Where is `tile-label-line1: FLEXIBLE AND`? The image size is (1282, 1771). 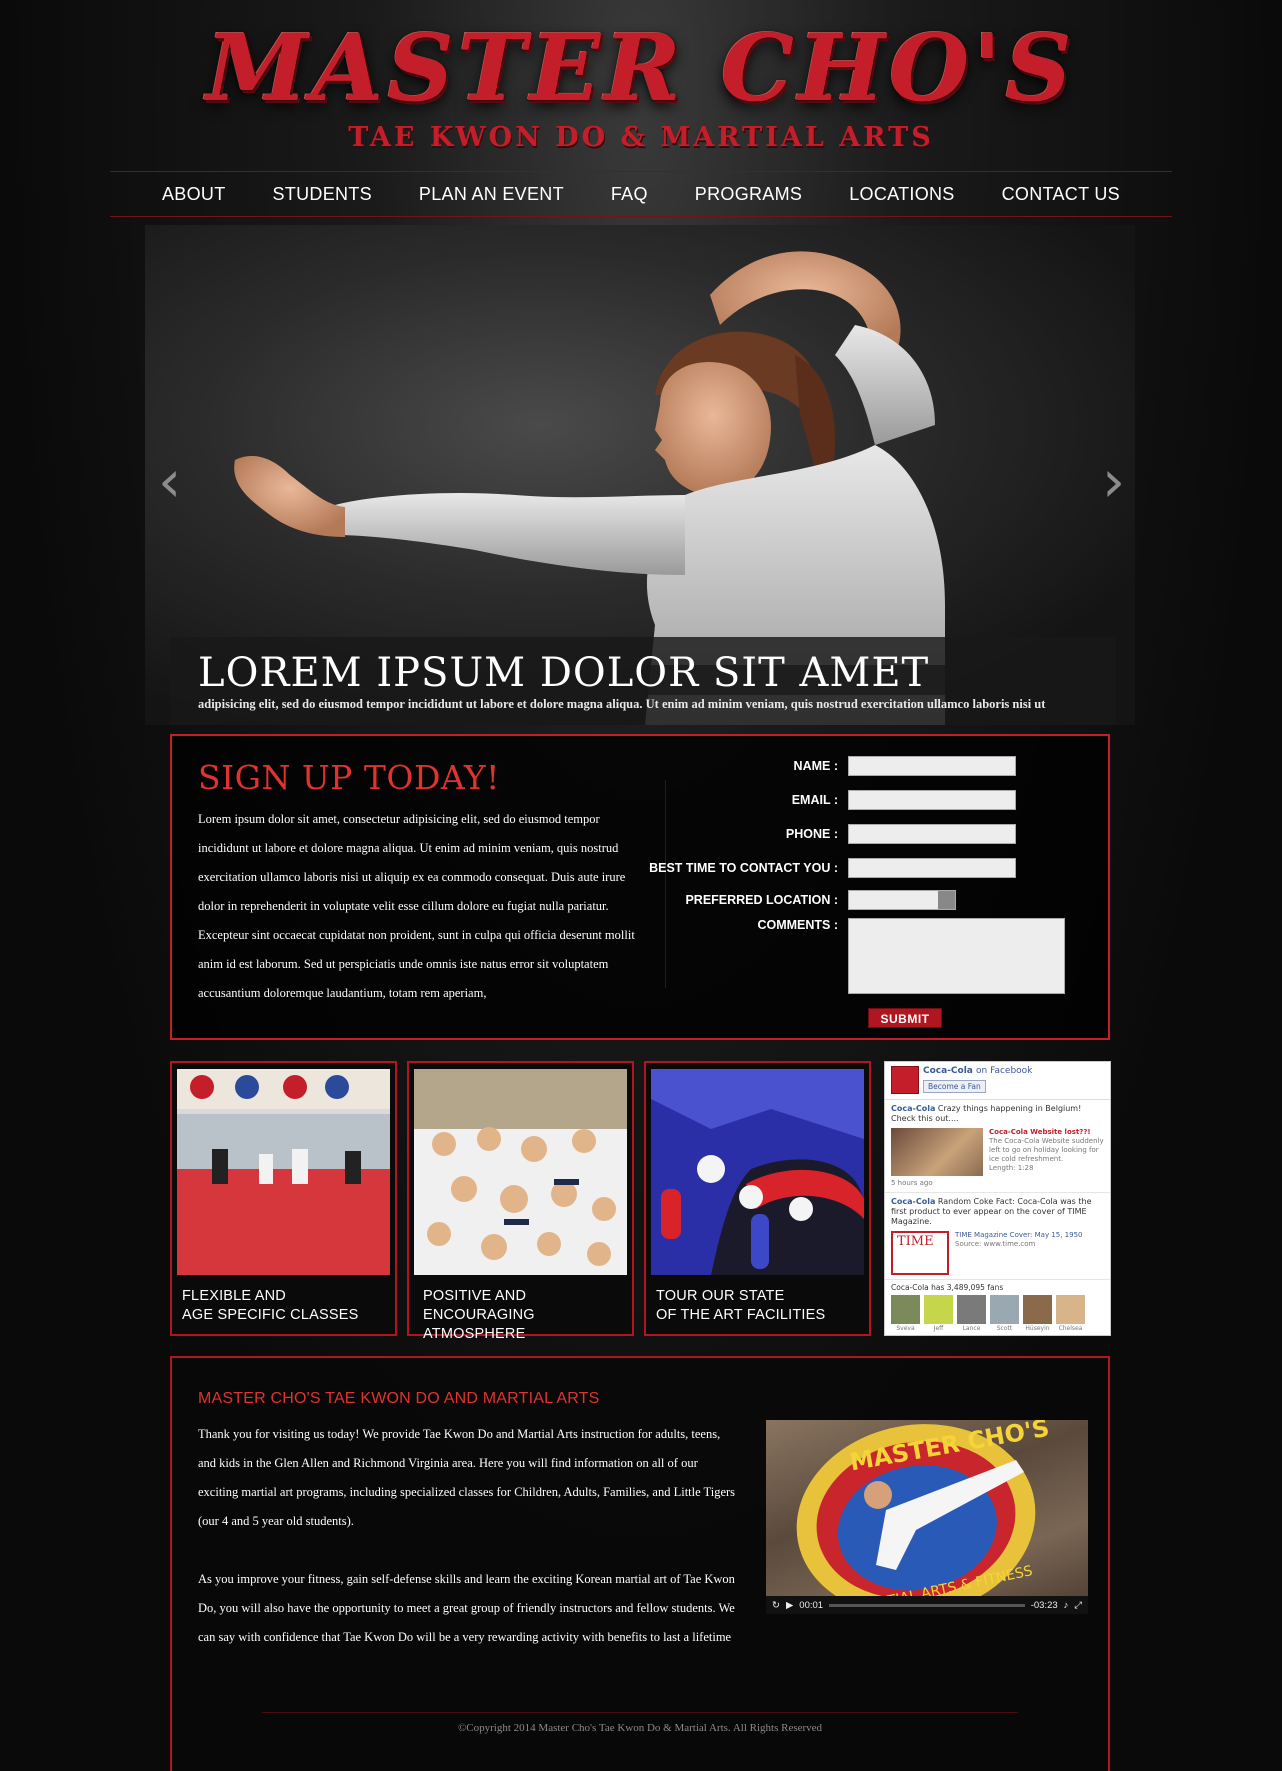
tile-label-line1: FLEXIBLE AND is located at coordinates (234, 1296).